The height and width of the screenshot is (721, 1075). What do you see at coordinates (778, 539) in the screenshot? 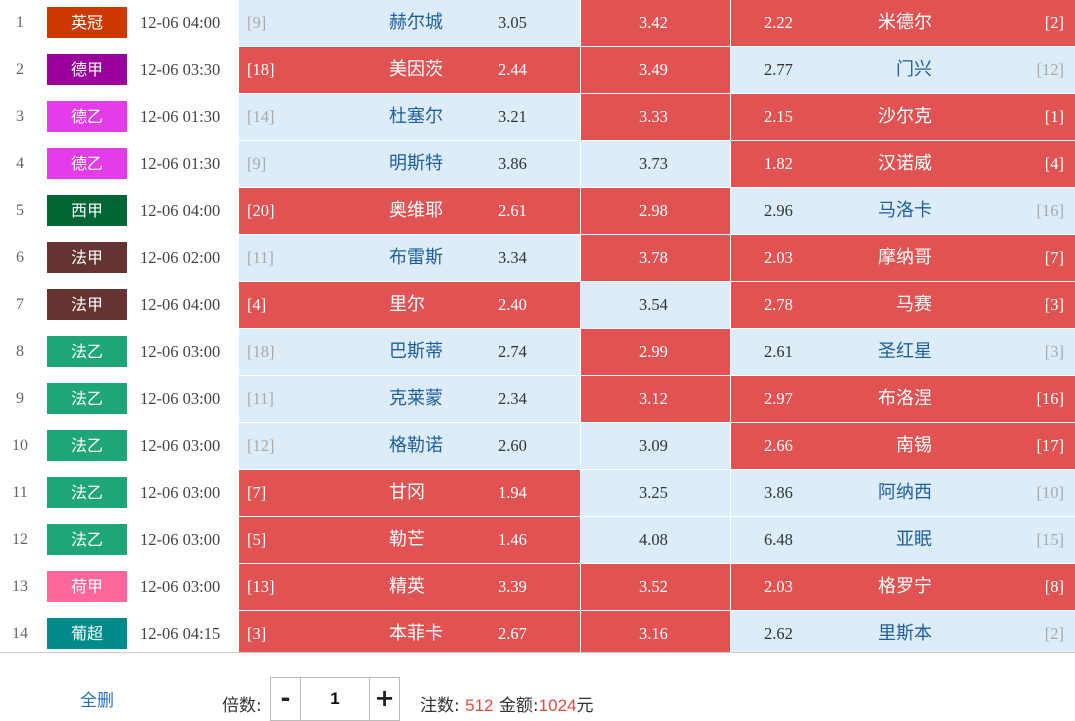
I see `away-odds: 6.48` at bounding box center [778, 539].